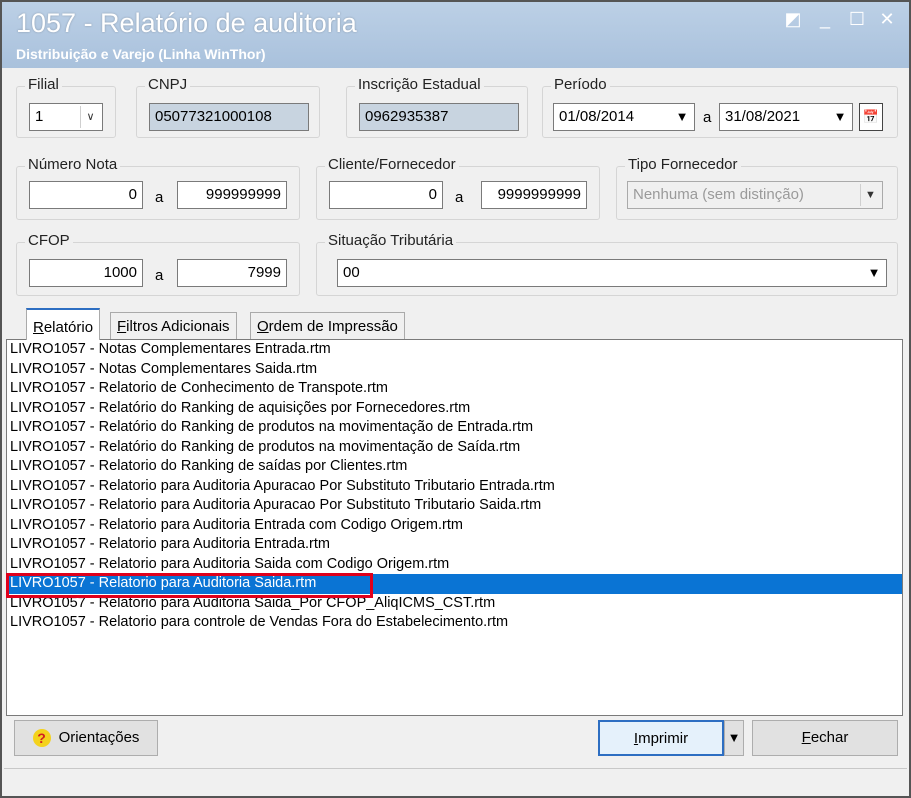 This screenshot has width=911, height=798. I want to click on tipo-fornecedor-select: Nenhuma (sem distinção) ▼, so click(755, 195).